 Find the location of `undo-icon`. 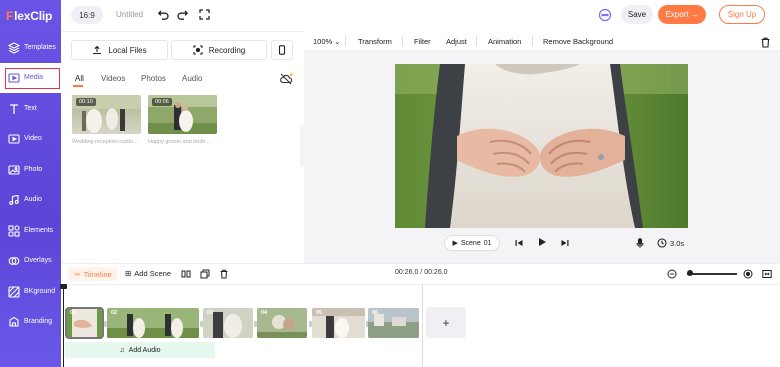

undo-icon is located at coordinates (163, 14).